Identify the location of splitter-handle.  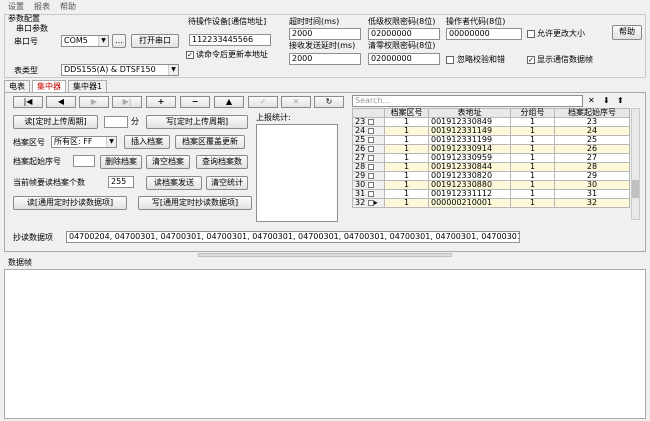
(325, 255).